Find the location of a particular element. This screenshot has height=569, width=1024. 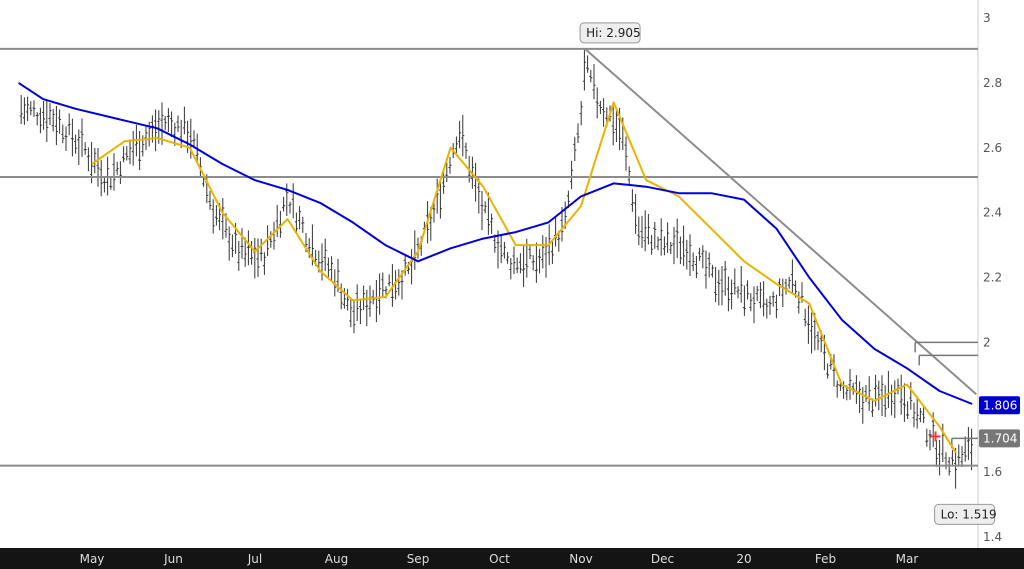

low-callout: Lo: 1.519 is located at coordinates (965, 514).